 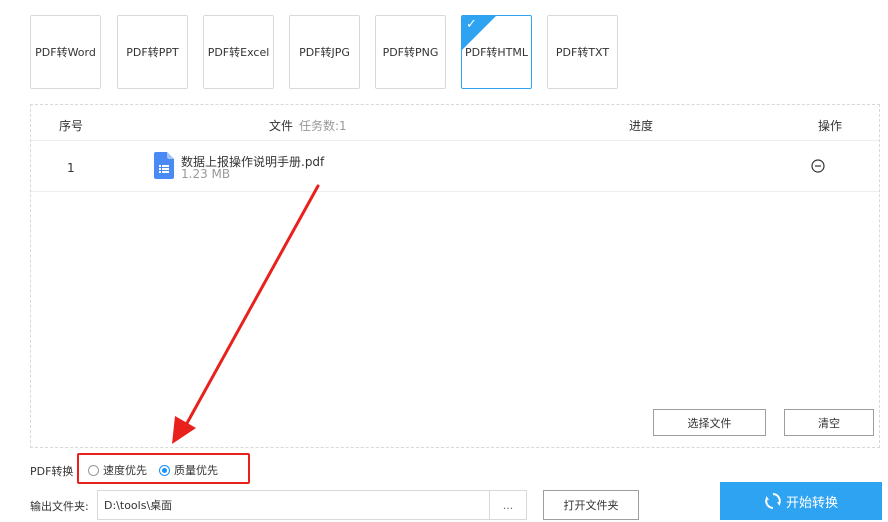 I want to click on row-index: 1, so click(x=71, y=168).